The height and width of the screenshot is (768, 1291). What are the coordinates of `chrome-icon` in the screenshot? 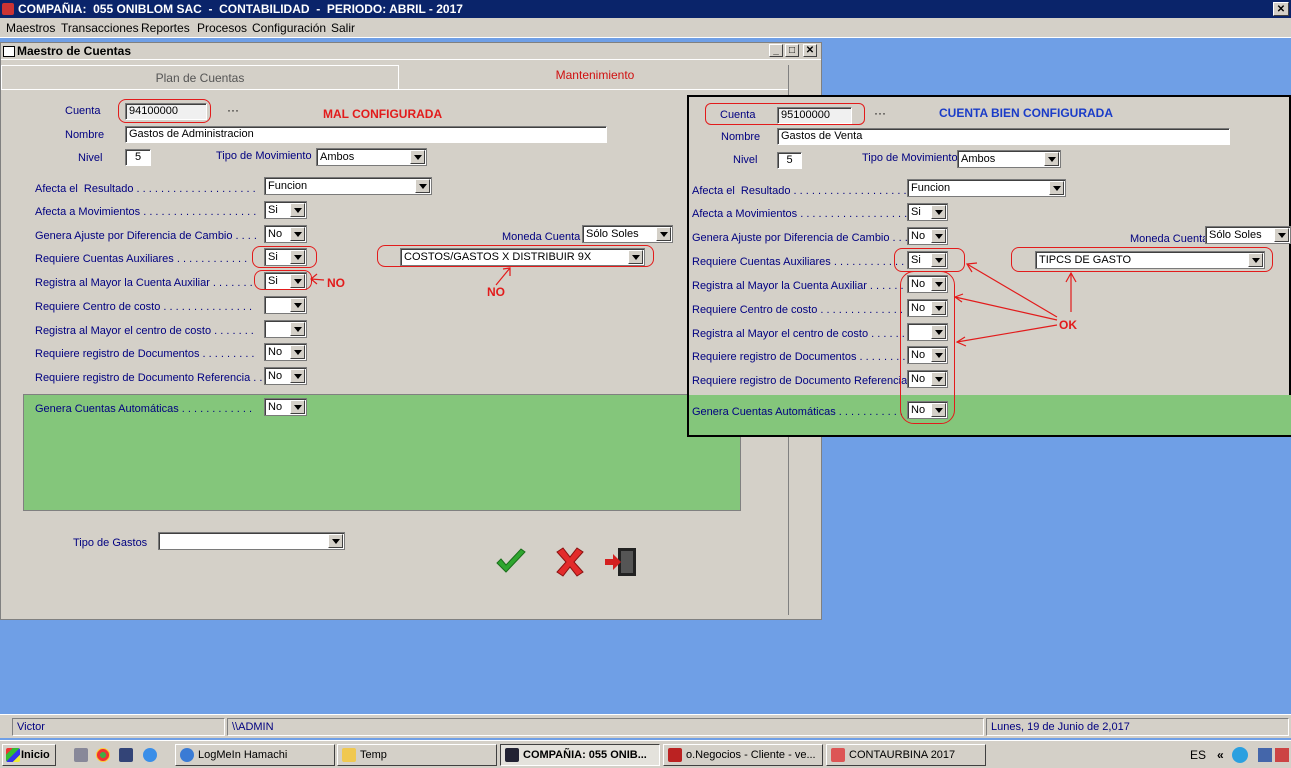 It's located at (103, 755).